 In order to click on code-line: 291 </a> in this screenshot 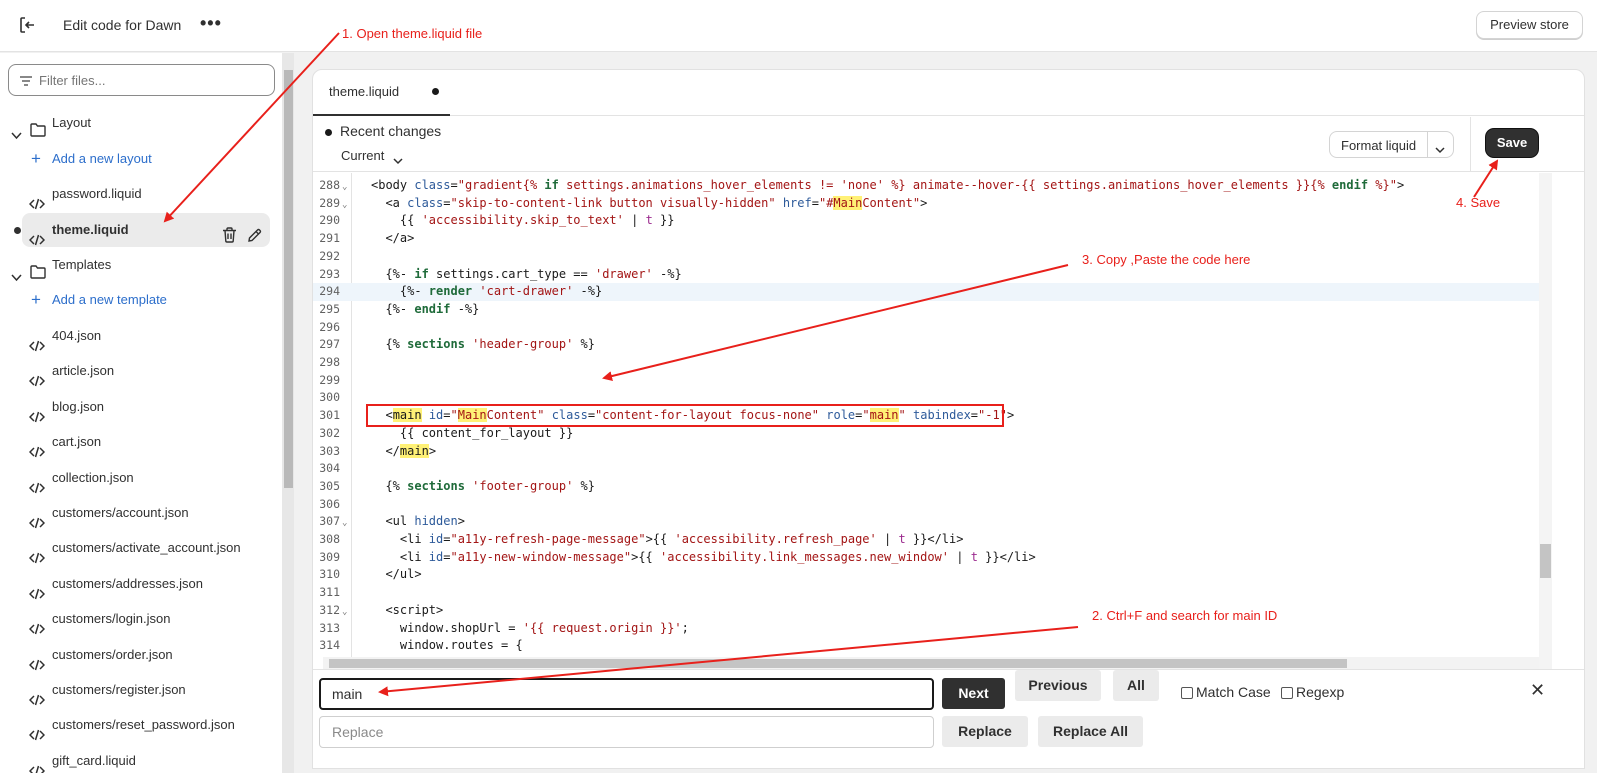, I will do `click(926, 239)`.